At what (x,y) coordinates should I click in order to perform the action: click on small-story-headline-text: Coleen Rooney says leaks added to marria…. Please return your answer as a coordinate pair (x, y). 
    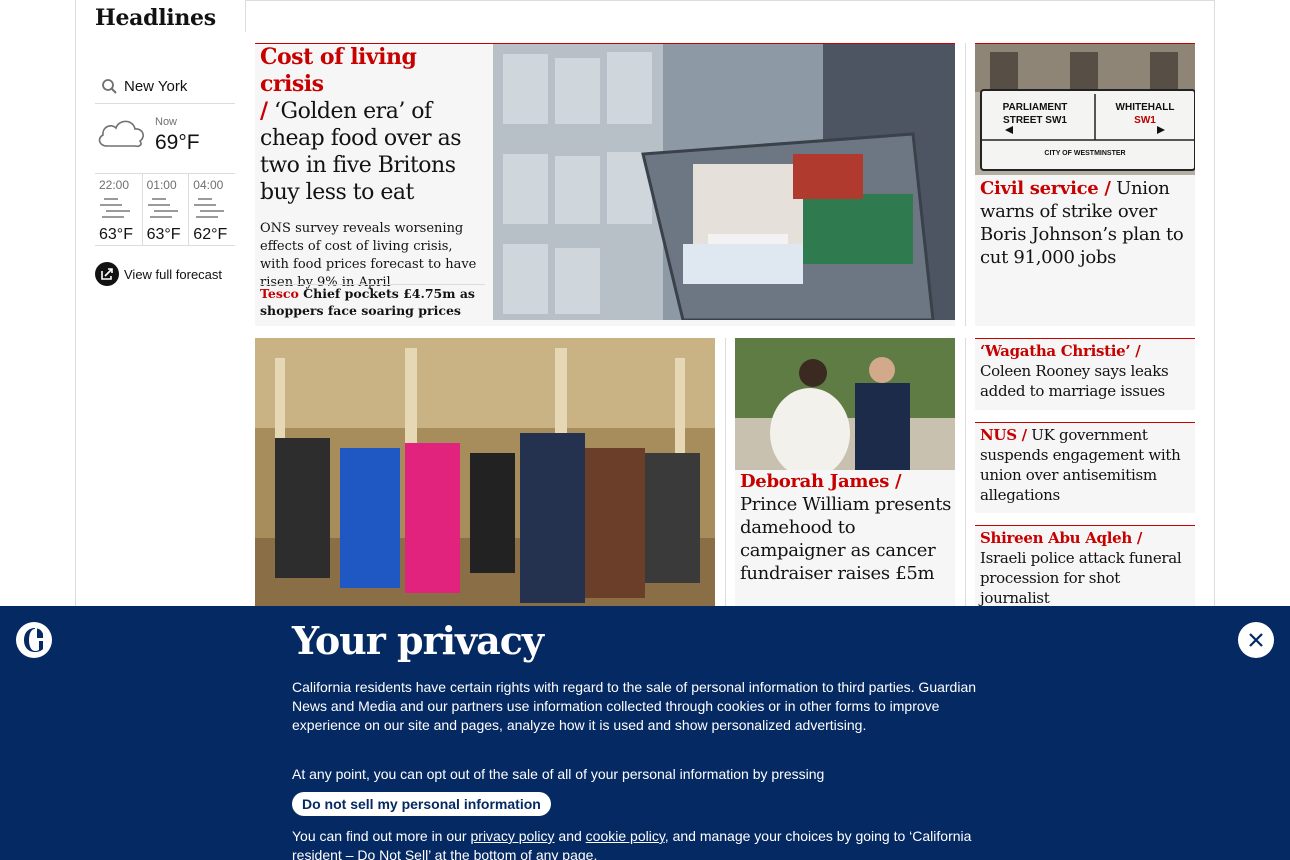
    Looking at the image, I should click on (1074, 381).